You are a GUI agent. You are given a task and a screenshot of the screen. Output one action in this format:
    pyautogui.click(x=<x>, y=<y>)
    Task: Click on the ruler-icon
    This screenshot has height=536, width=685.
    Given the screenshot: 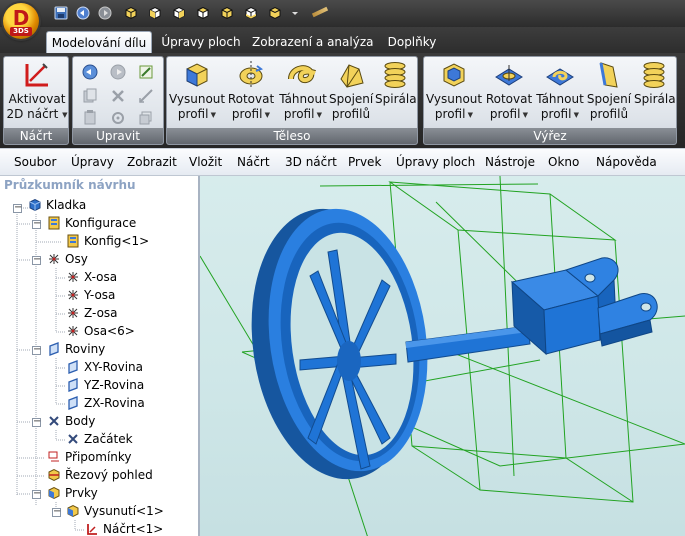 What is the action you would take?
    pyautogui.click(x=320, y=12)
    